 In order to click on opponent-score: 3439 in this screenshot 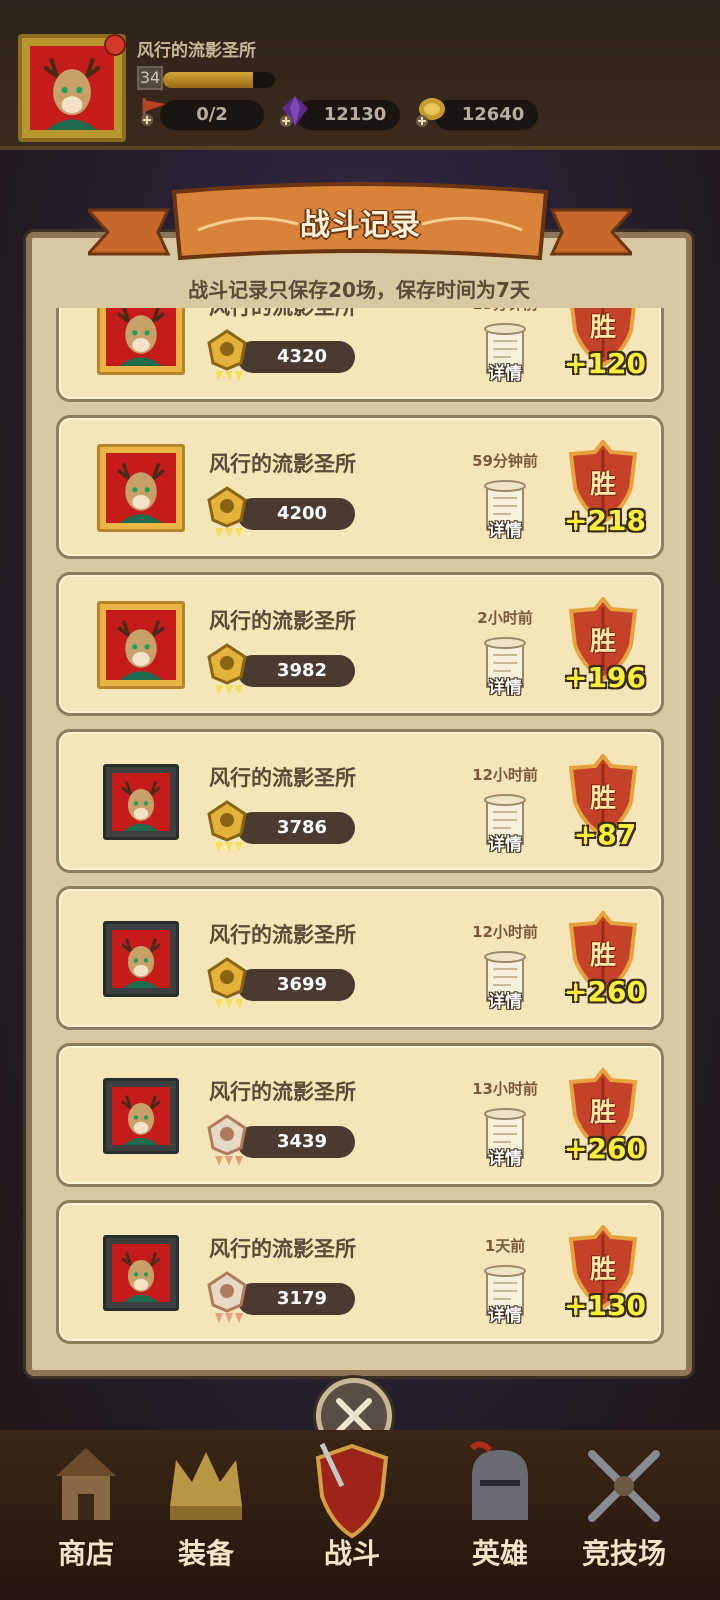, I will do `click(296, 1142)`.